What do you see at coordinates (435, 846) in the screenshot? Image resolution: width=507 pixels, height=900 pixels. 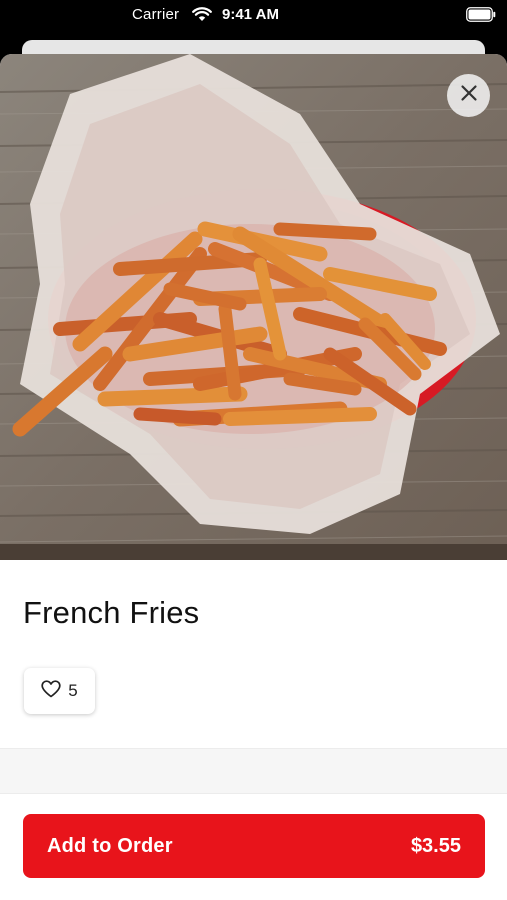 I see `order-price: $3.55` at bounding box center [435, 846].